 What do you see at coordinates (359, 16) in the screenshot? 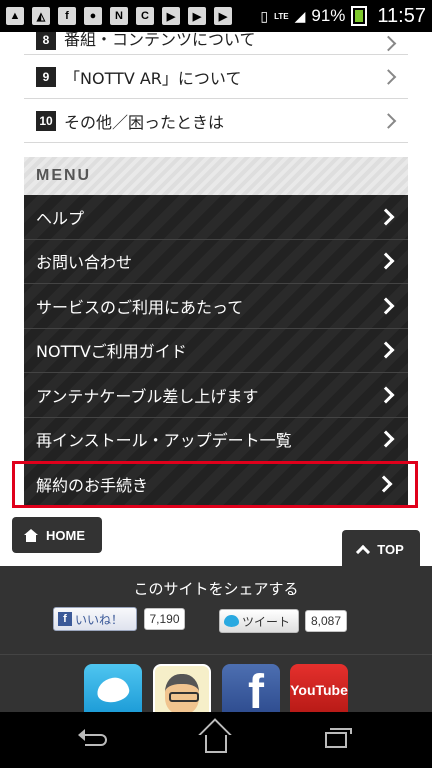
I see `battery-icon` at bounding box center [359, 16].